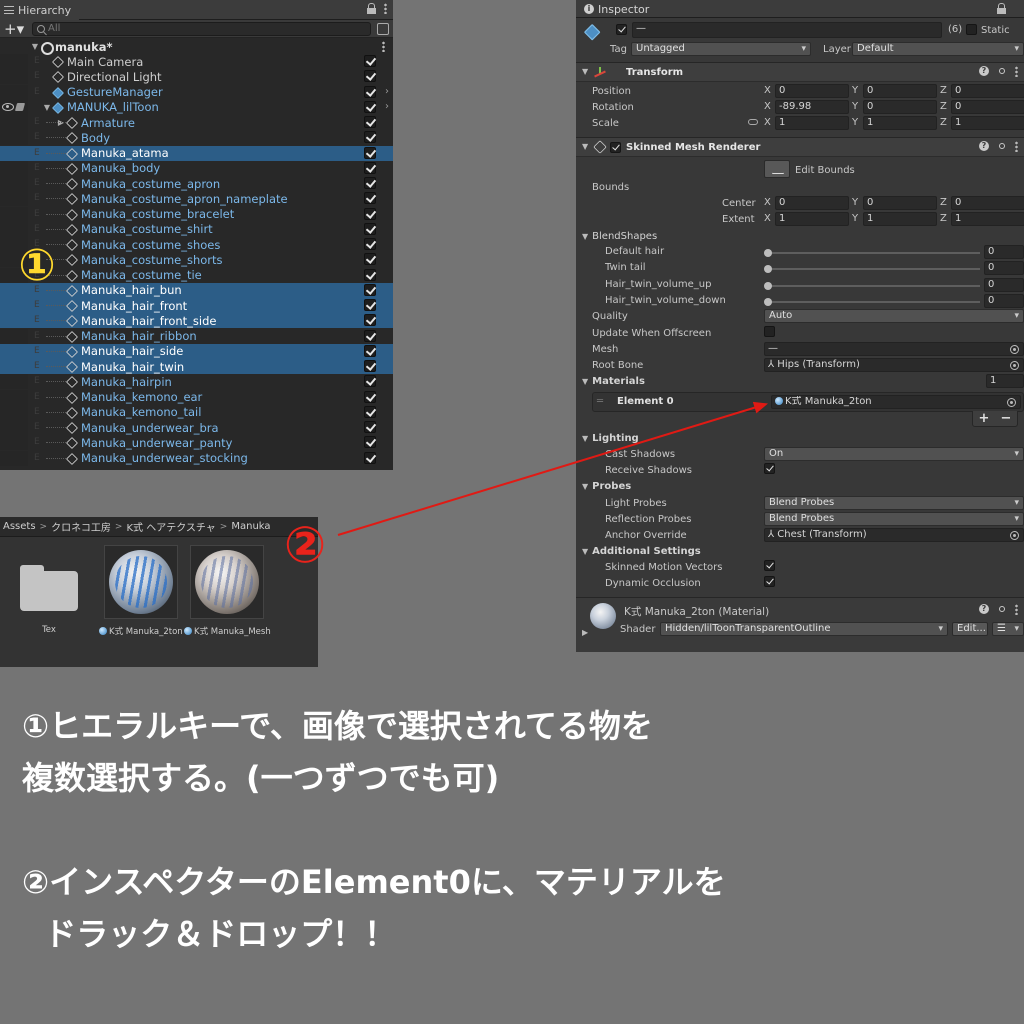 The height and width of the screenshot is (1024, 1024). I want to click on position-x-field: 0, so click(812, 91).